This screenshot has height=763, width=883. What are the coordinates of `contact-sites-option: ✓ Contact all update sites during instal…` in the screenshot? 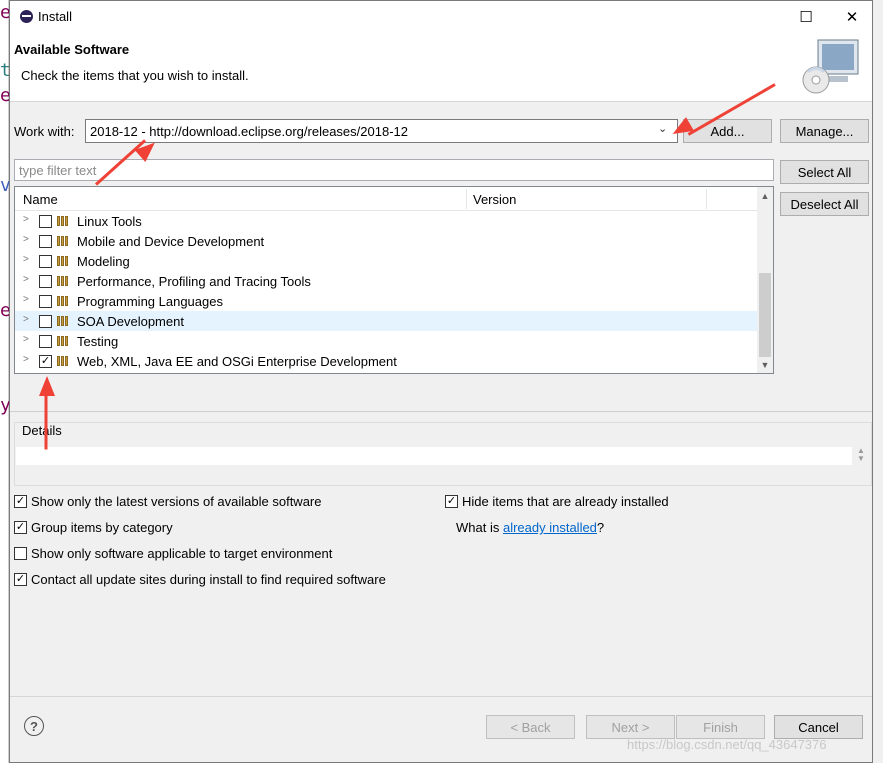 It's located at (200, 579).